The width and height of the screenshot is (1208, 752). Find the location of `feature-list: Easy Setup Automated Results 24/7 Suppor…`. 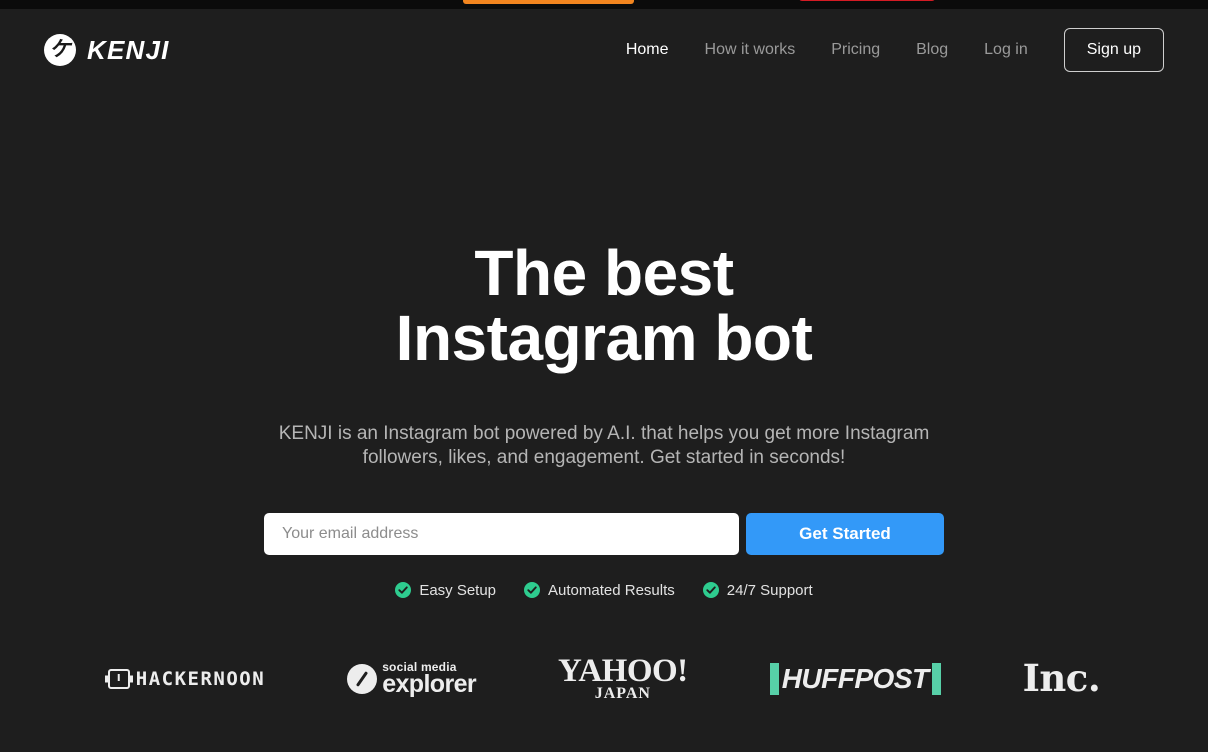

feature-list: Easy Setup Automated Results 24/7 Suppor… is located at coordinates (604, 590).